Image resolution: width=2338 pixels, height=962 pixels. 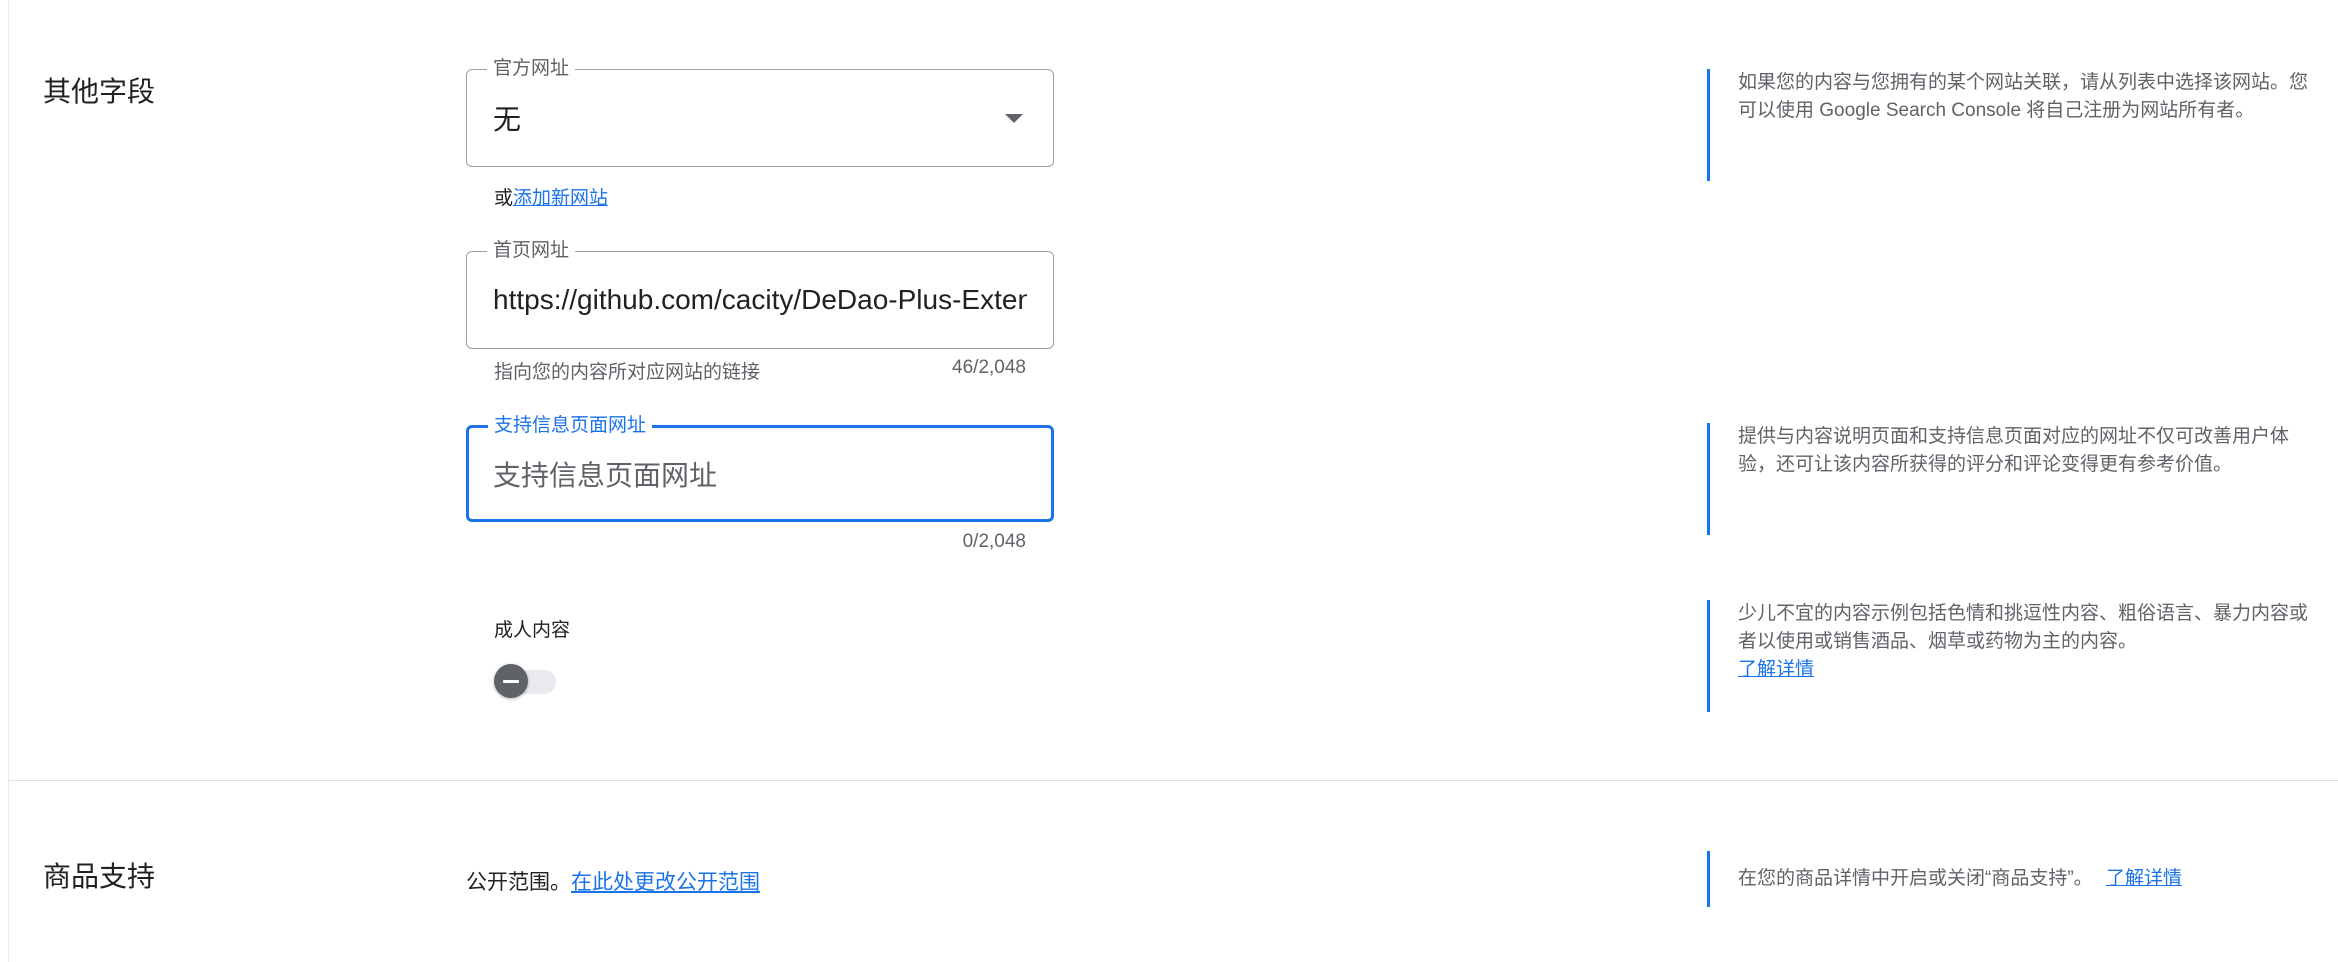 I want to click on support-url-counter: 0/2,048, so click(x=994, y=541).